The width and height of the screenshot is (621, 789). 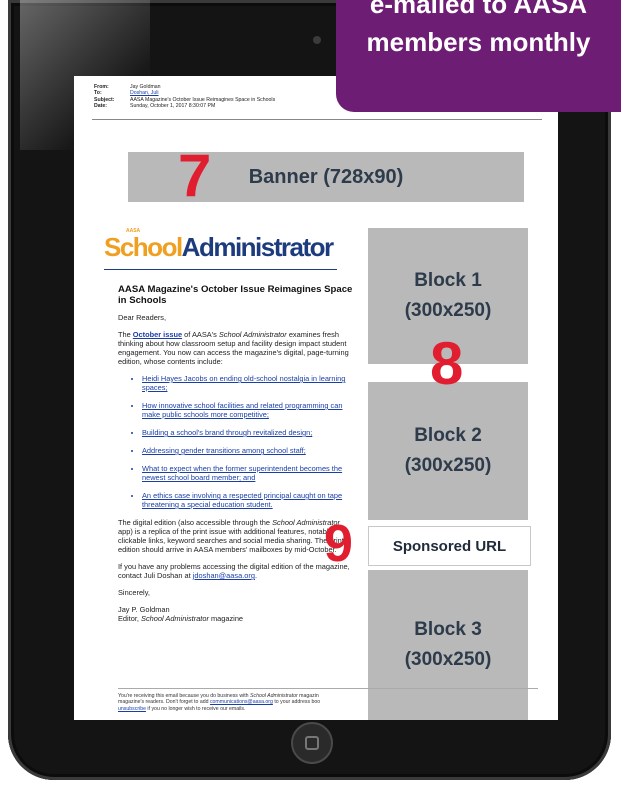 I want to click on home-button, so click(x=312, y=743).